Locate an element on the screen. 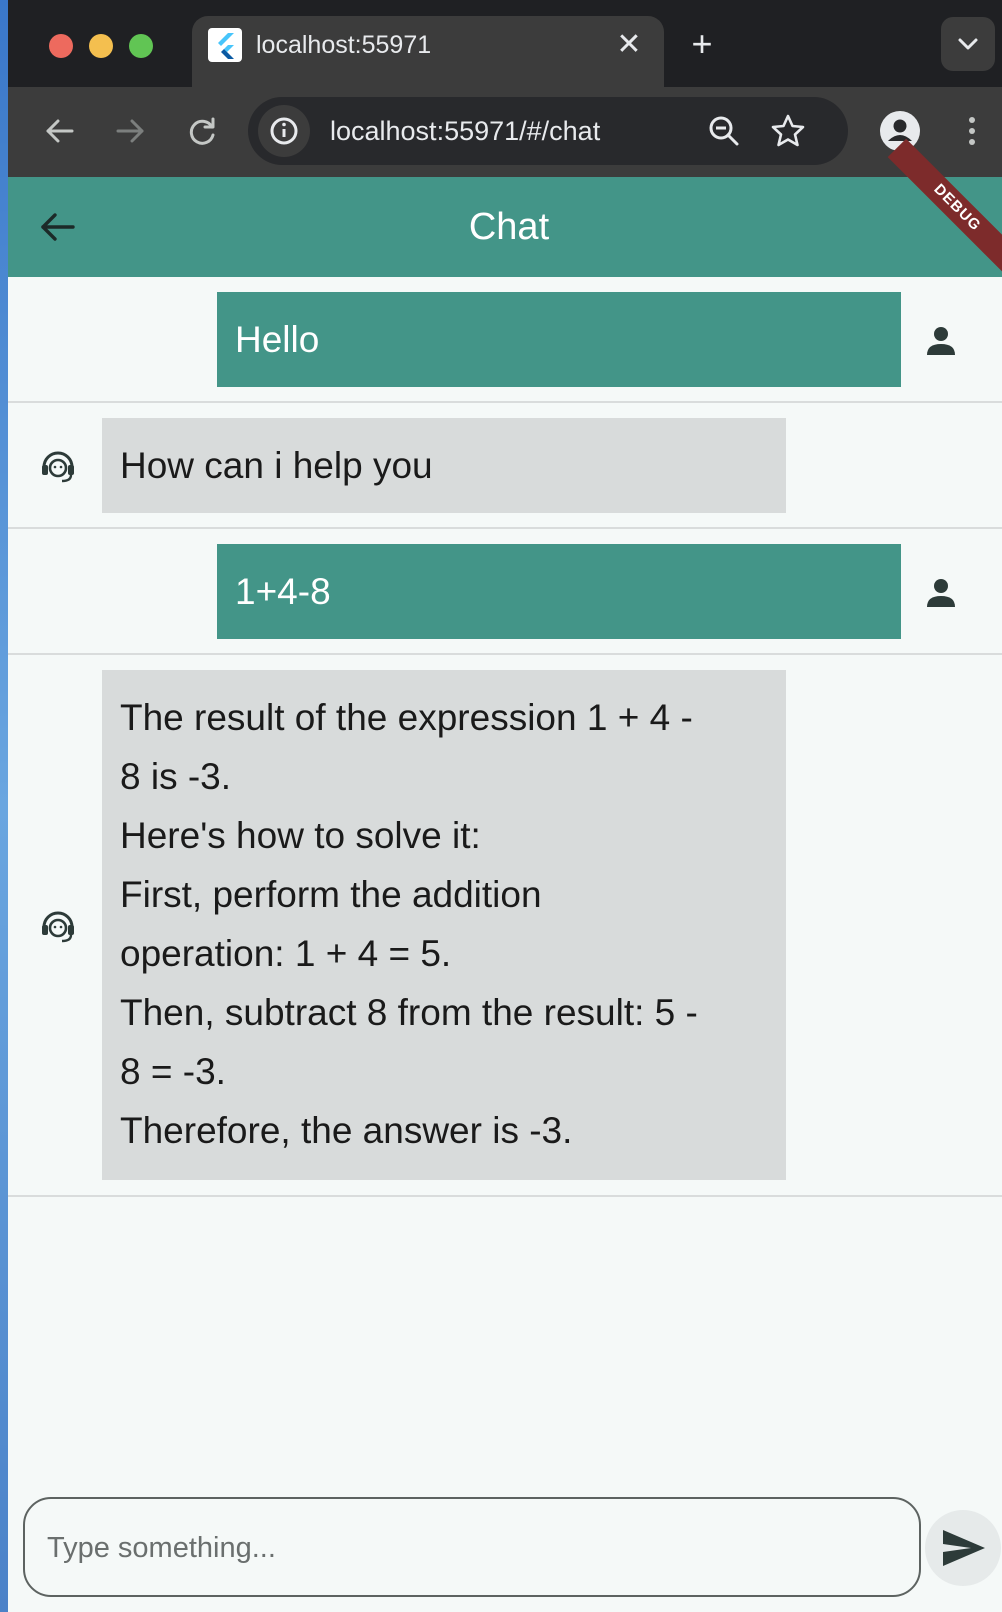  arrow-right-icon is located at coordinates (130, 131).